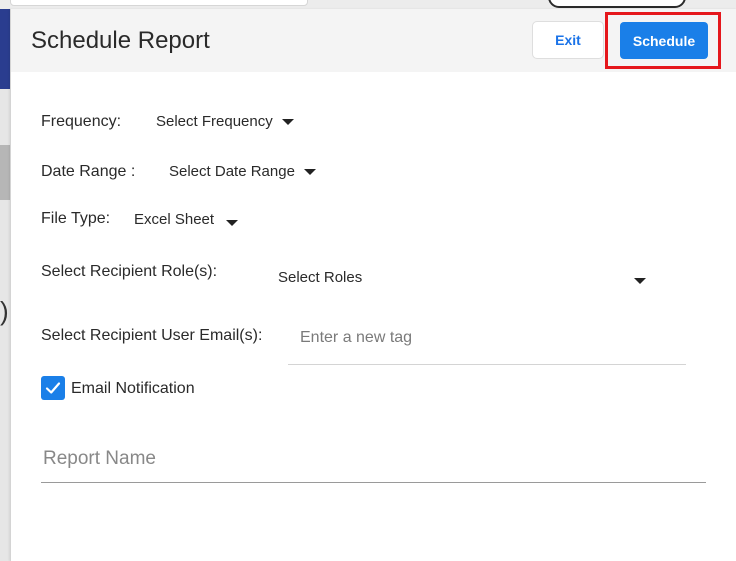  I want to click on recipient-roles-label: Select Recipient Role(s):, so click(129, 271).